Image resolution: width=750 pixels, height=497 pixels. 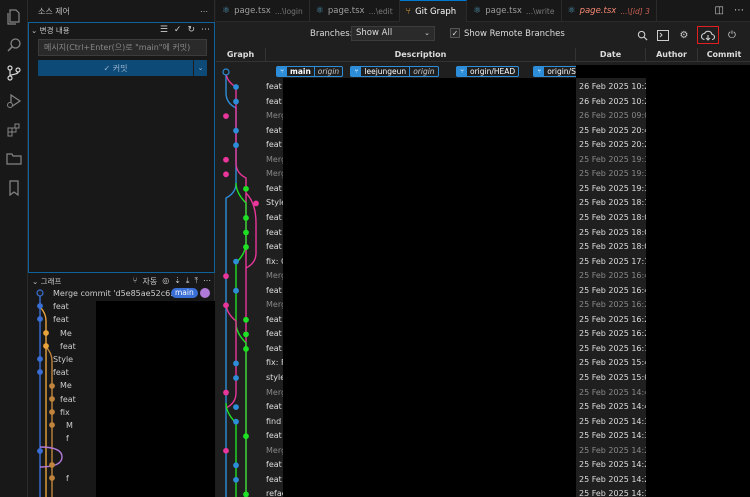 What do you see at coordinates (178, 30) in the screenshot?
I see `commit-check-icon: ✓` at bounding box center [178, 30].